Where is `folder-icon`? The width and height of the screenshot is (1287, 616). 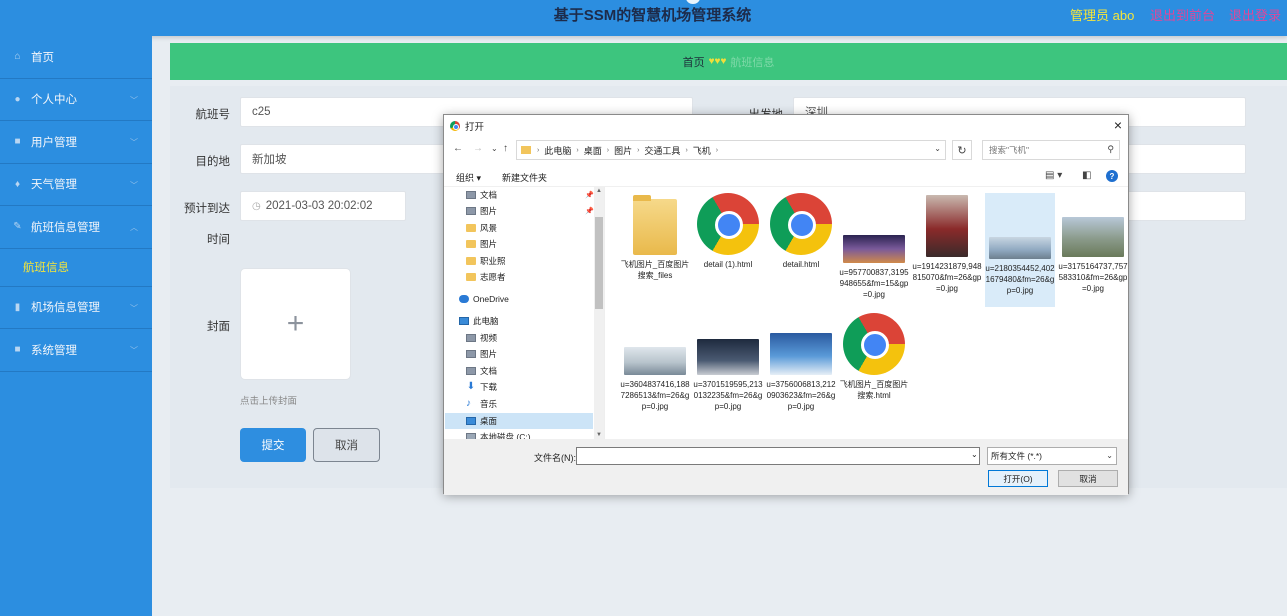 folder-icon is located at coordinates (471, 244).